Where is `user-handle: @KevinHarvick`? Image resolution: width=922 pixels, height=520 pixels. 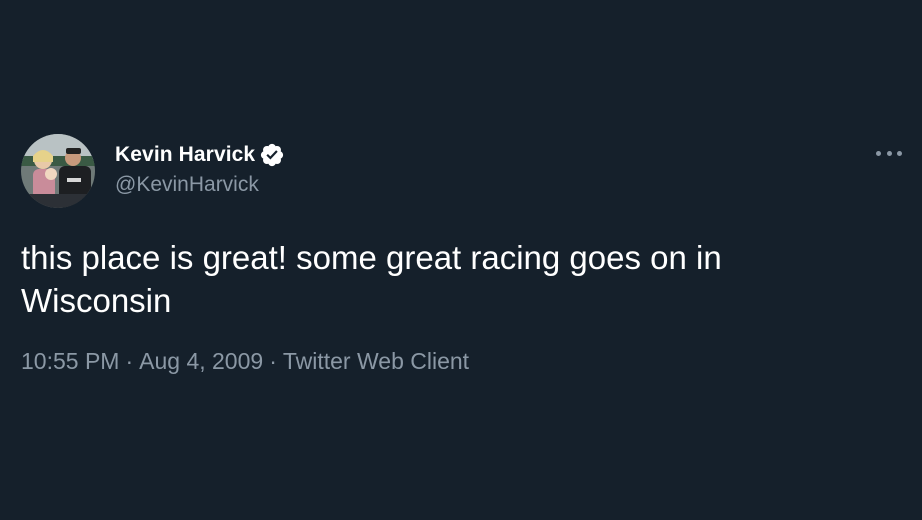
user-handle: @KevinHarvick is located at coordinates (200, 185).